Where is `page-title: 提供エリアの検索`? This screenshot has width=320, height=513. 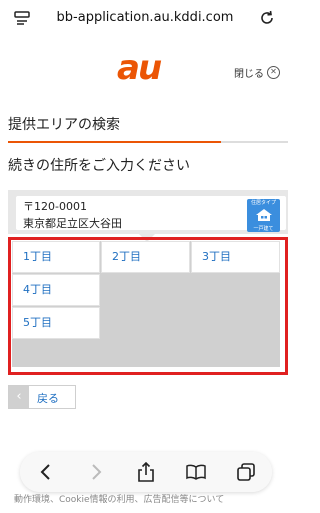
page-title: 提供エリアの検索 is located at coordinates (64, 125).